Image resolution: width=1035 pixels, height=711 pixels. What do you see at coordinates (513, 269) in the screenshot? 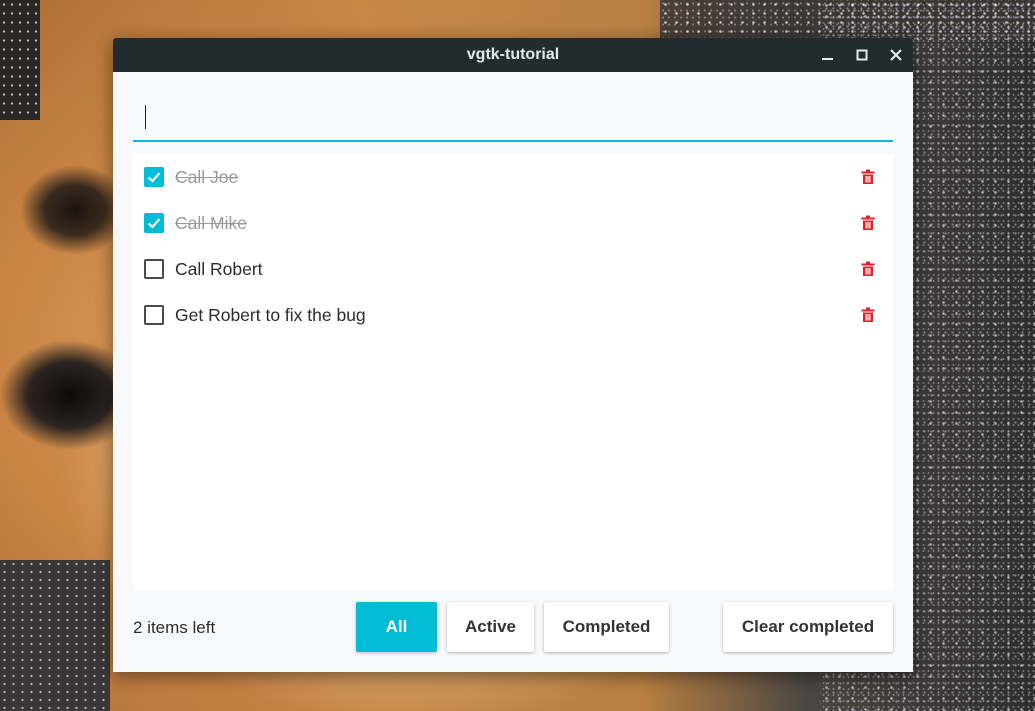
I see `todo-row: Call Robert` at bounding box center [513, 269].